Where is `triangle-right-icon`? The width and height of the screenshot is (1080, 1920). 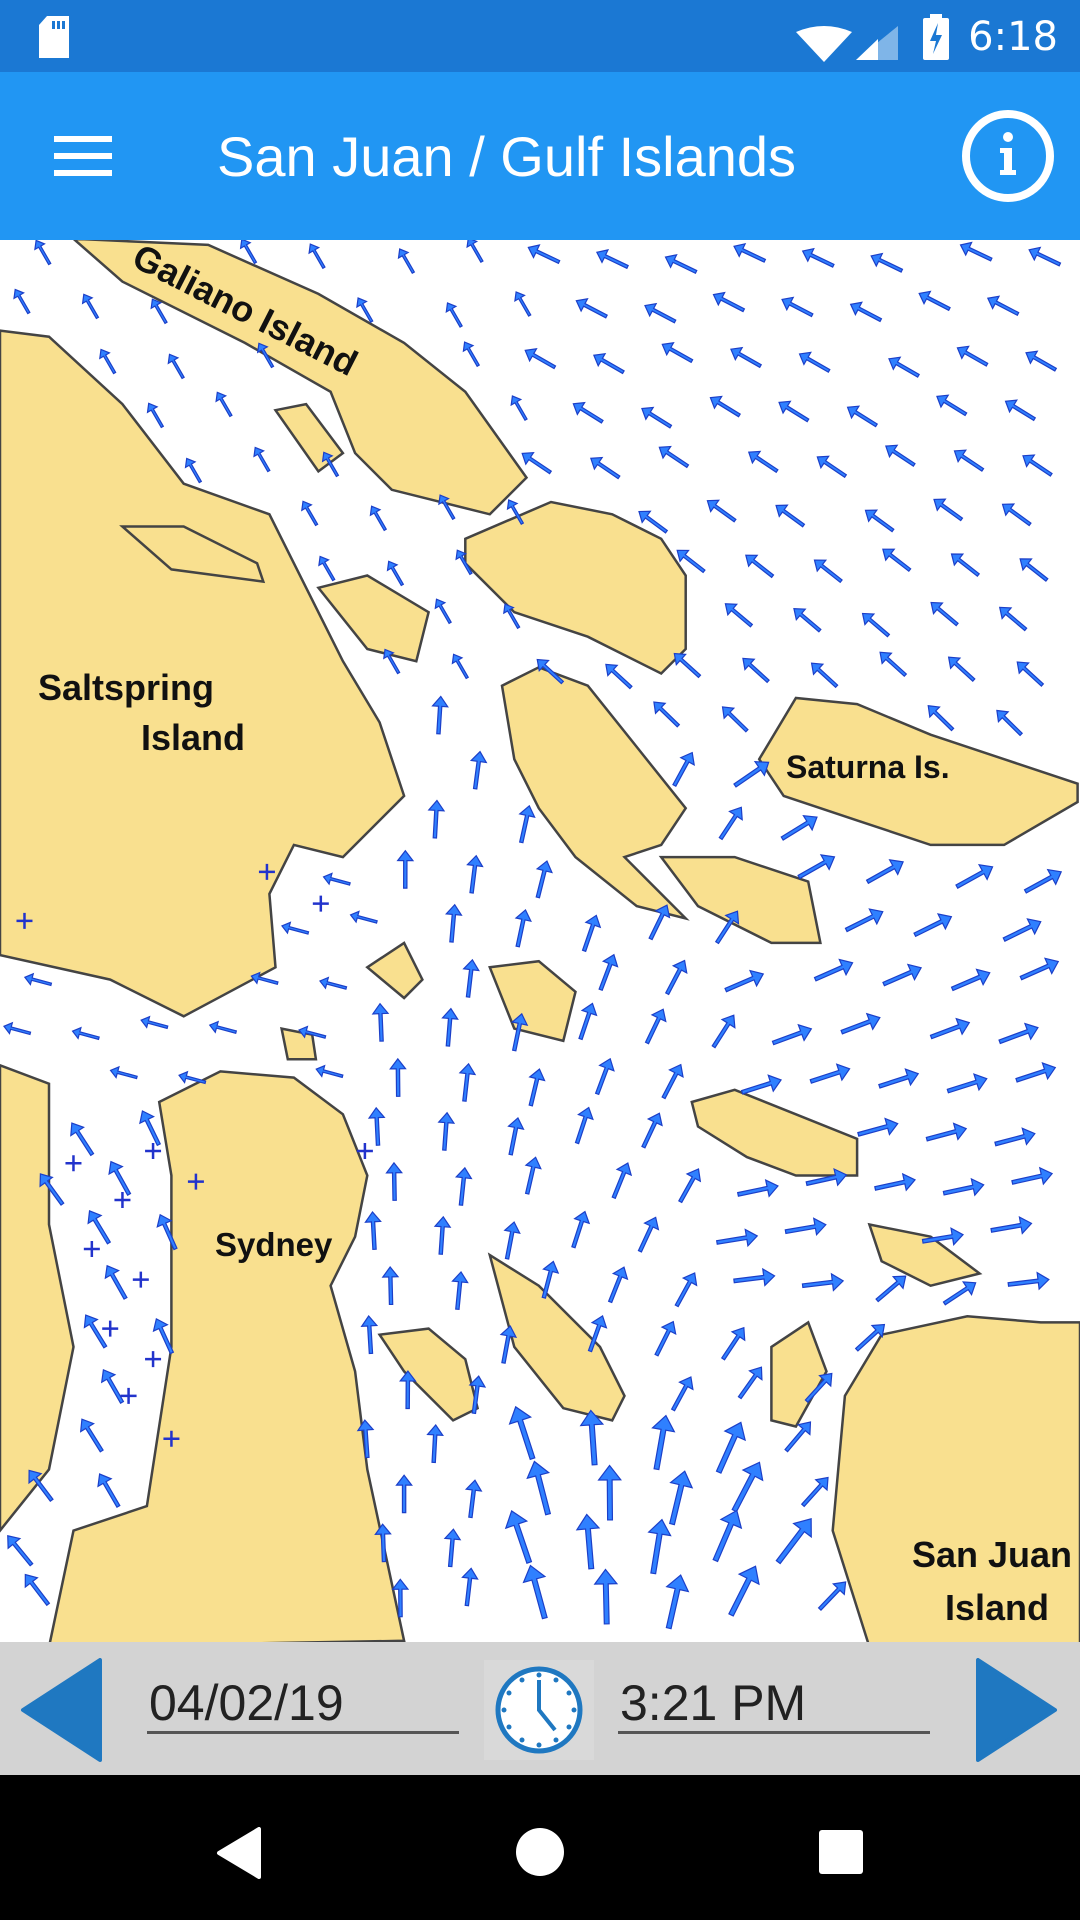
triangle-right-icon is located at coordinates (1016, 1710).